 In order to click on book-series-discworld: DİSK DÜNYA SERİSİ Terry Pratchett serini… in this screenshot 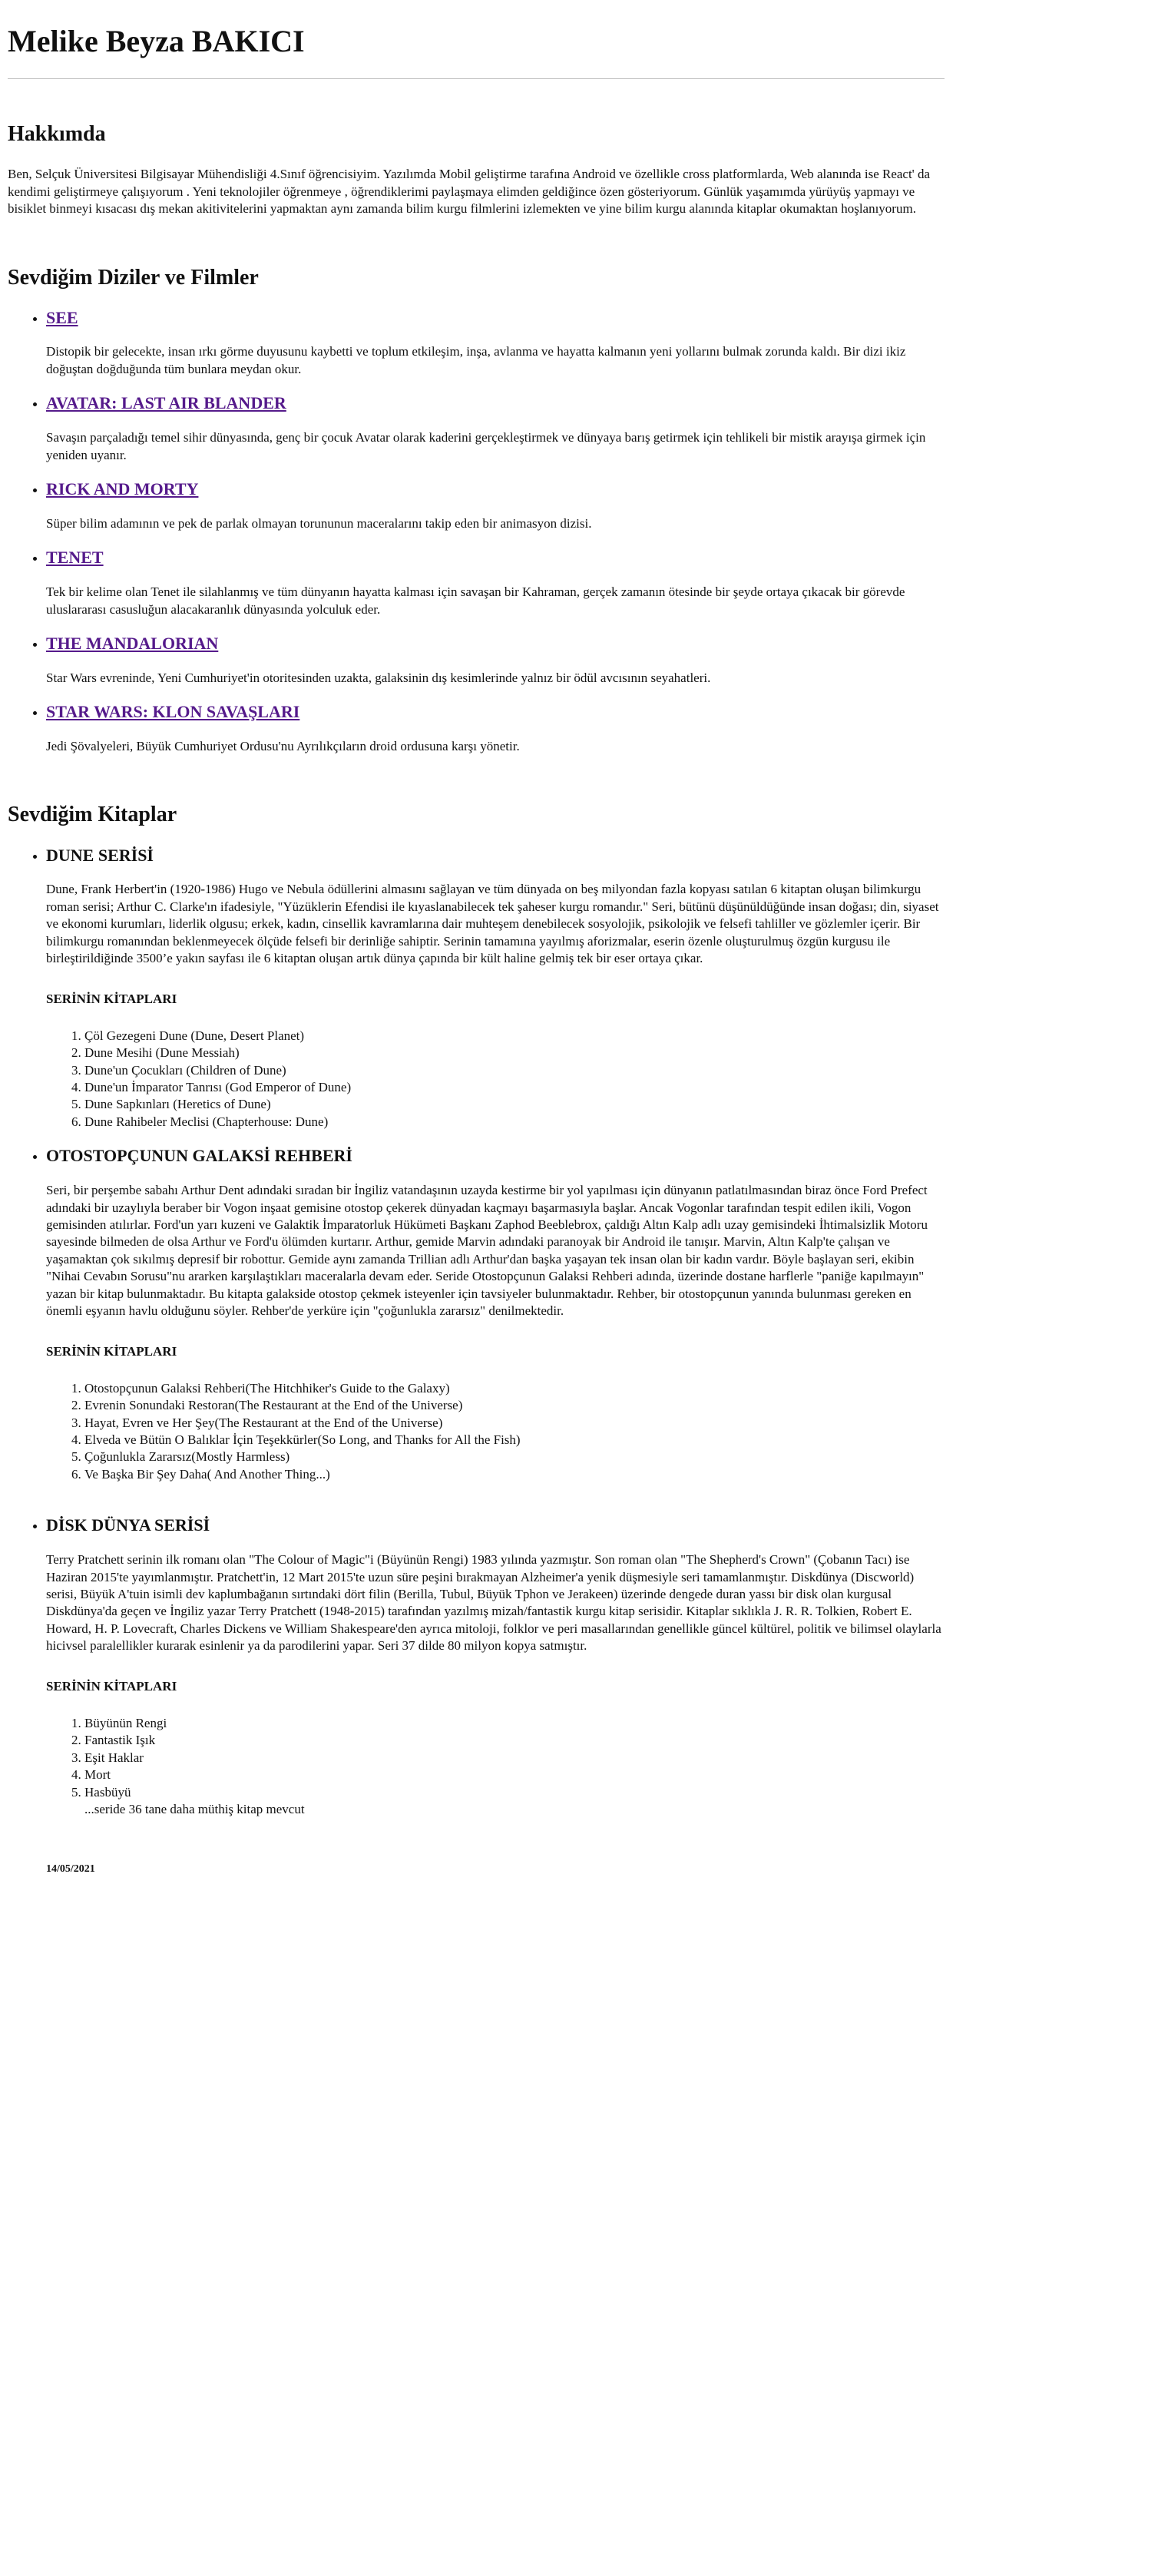, I will do `click(495, 1695)`.